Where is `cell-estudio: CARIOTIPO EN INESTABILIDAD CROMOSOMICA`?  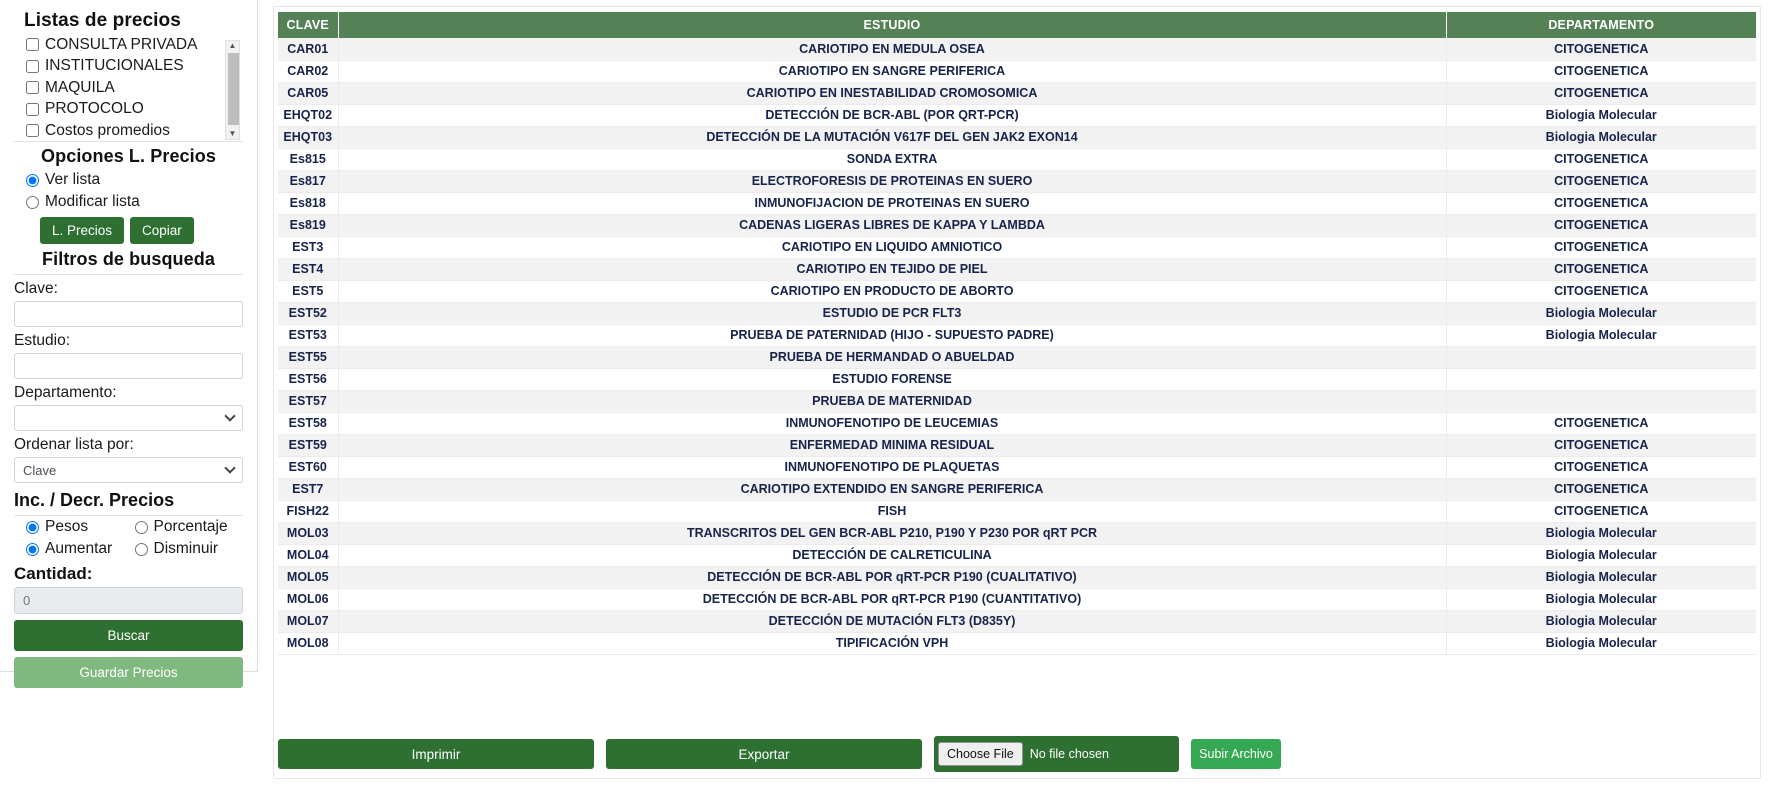
cell-estudio: CARIOTIPO EN INESTABILIDAD CROMOSOMICA is located at coordinates (892, 93).